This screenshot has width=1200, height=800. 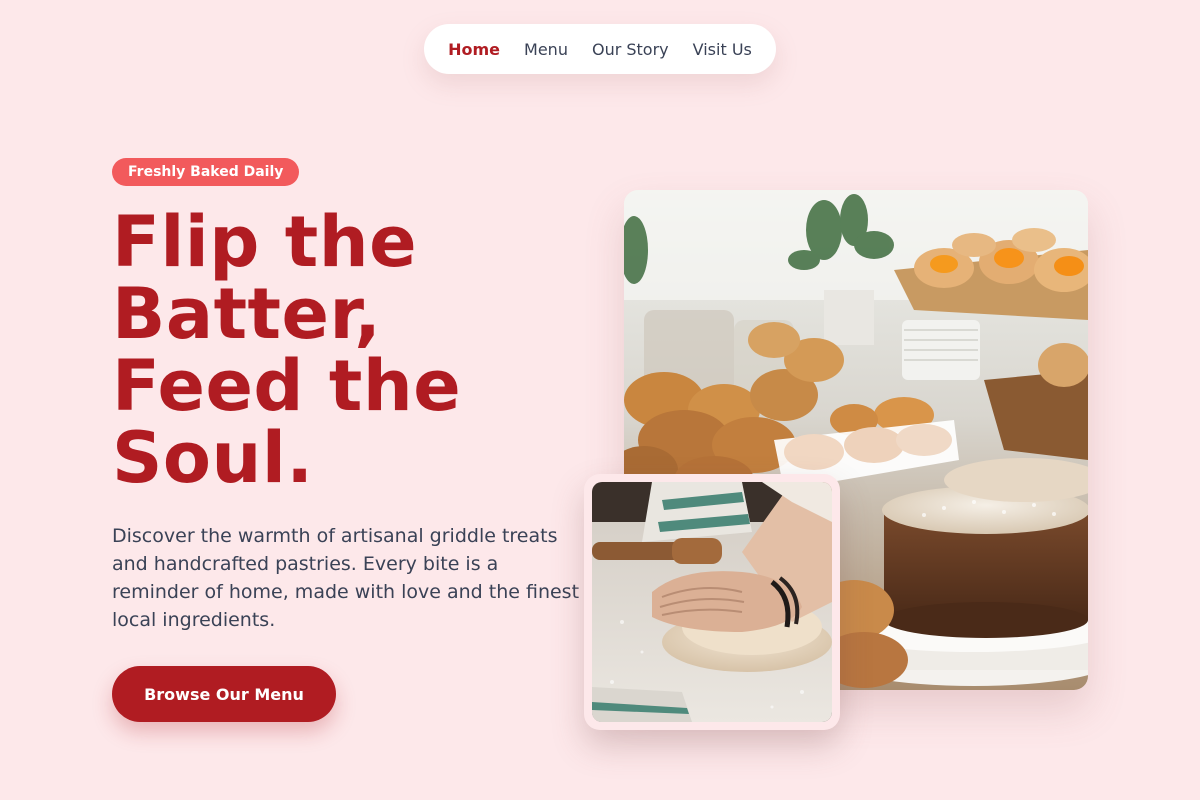 I want to click on nav-item-menu: Menu, so click(x=546, y=49).